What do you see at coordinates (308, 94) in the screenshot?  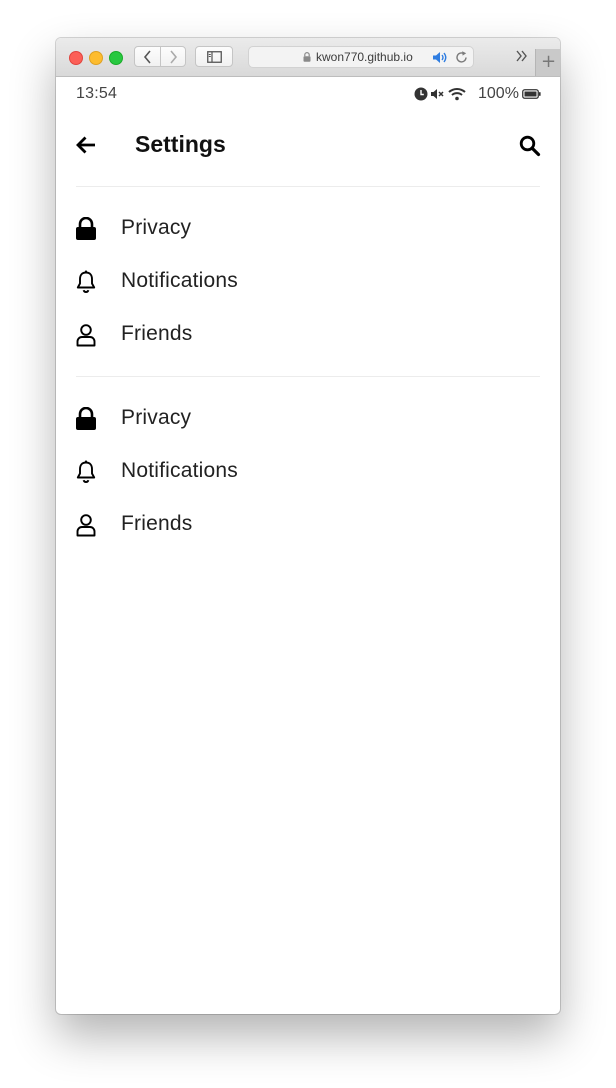 I see `status-bar: 13:54 100%` at bounding box center [308, 94].